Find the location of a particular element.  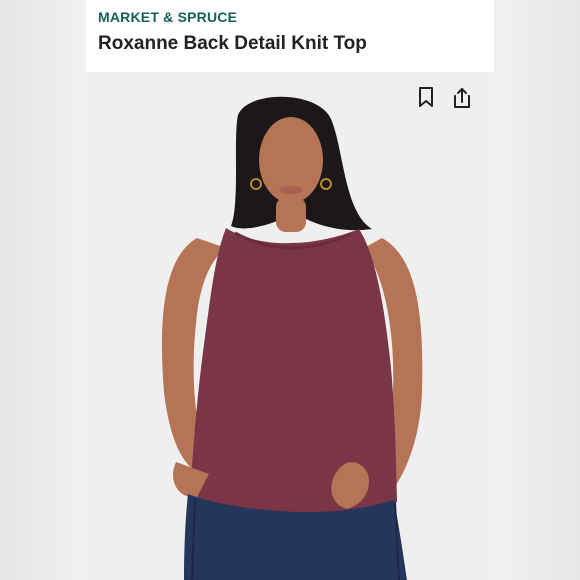

right-background is located at coordinates (537, 290).